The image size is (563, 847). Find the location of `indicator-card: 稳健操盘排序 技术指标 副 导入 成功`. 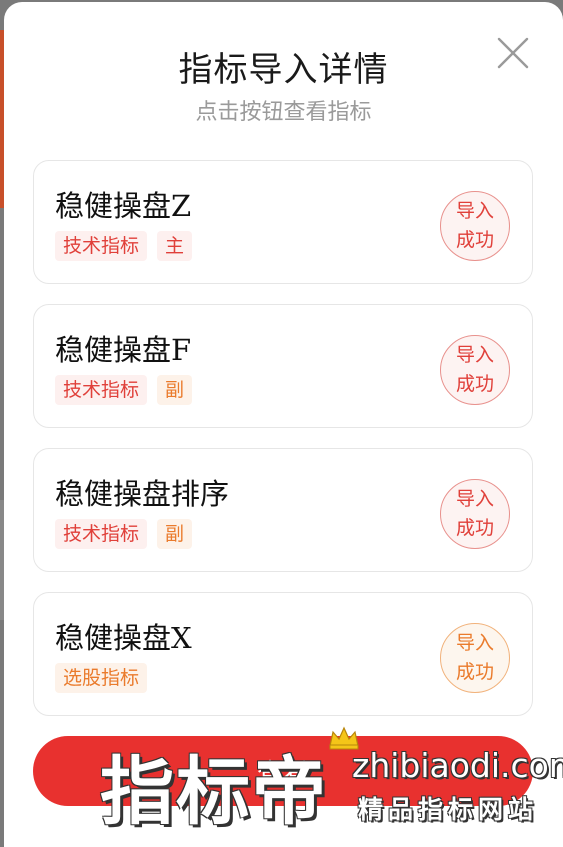

indicator-card: 稳健操盘排序 技术指标 副 导入 成功 is located at coordinates (283, 510).